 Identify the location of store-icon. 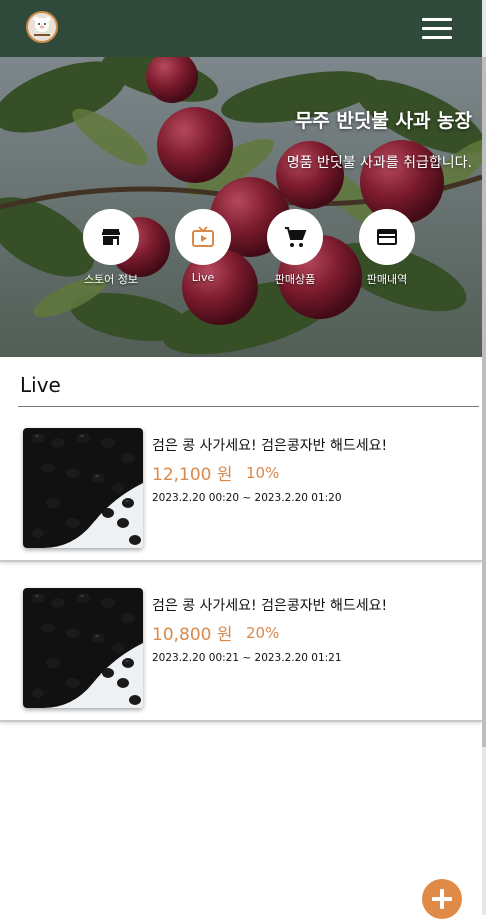
(111, 237).